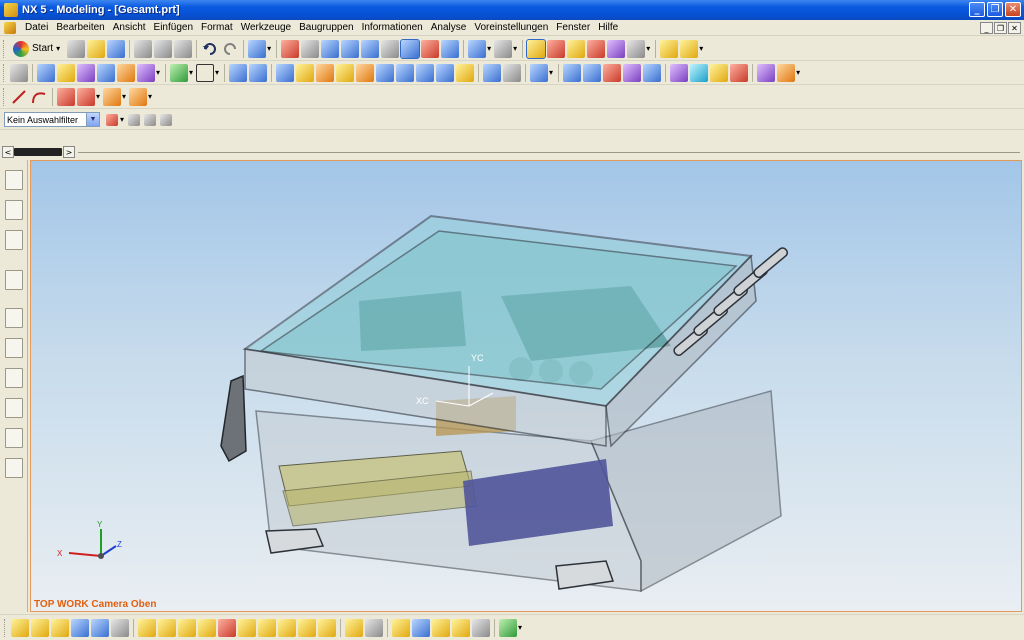 The width and height of the screenshot is (1024, 640). What do you see at coordinates (636, 48) in the screenshot?
I see `sketch-tool-icon` at bounding box center [636, 48].